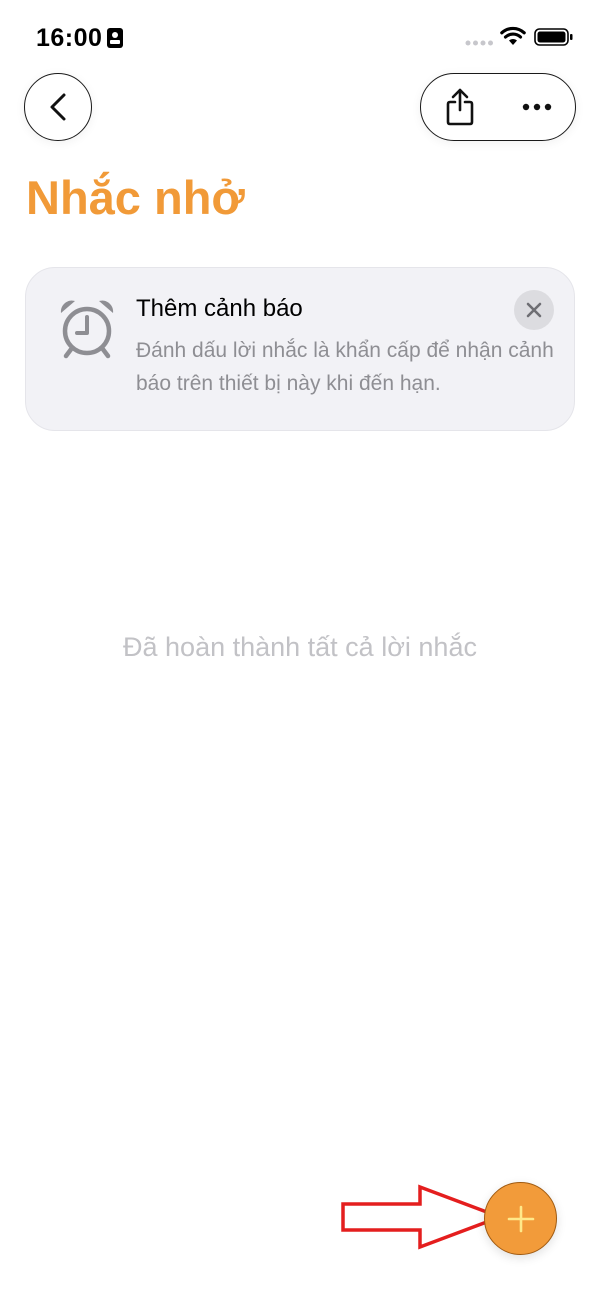 Image resolution: width=600 pixels, height=1298 pixels. Describe the element at coordinates (115, 38) in the screenshot. I see `id-card-icon` at that location.